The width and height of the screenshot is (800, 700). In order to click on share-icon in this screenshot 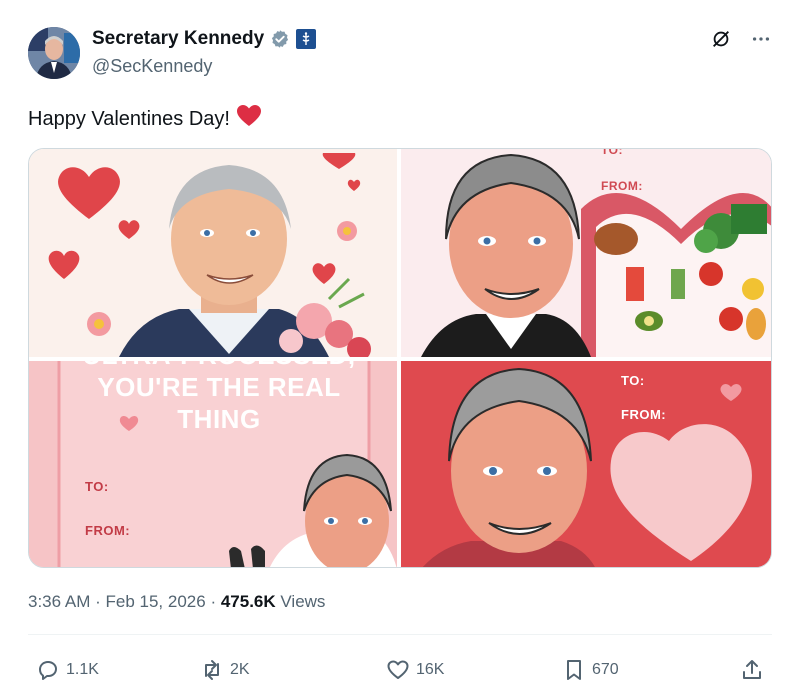, I will do `click(752, 669)`.